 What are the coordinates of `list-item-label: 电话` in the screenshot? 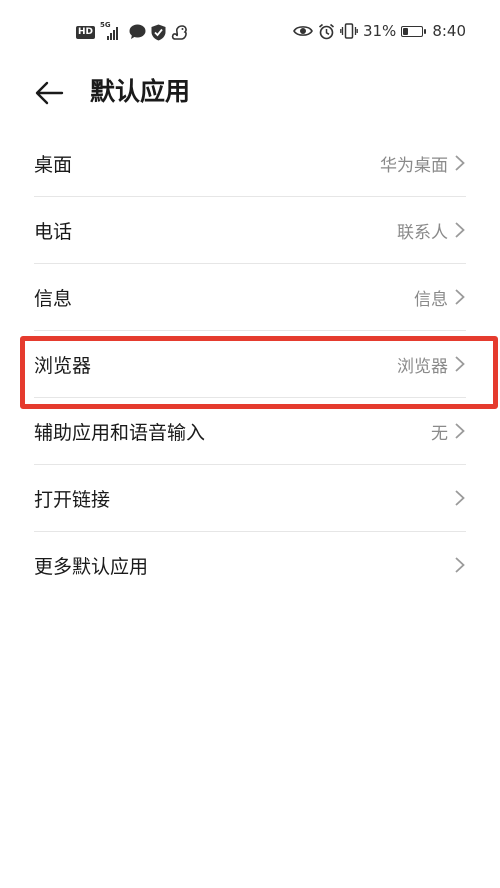 It's located at (53, 231).